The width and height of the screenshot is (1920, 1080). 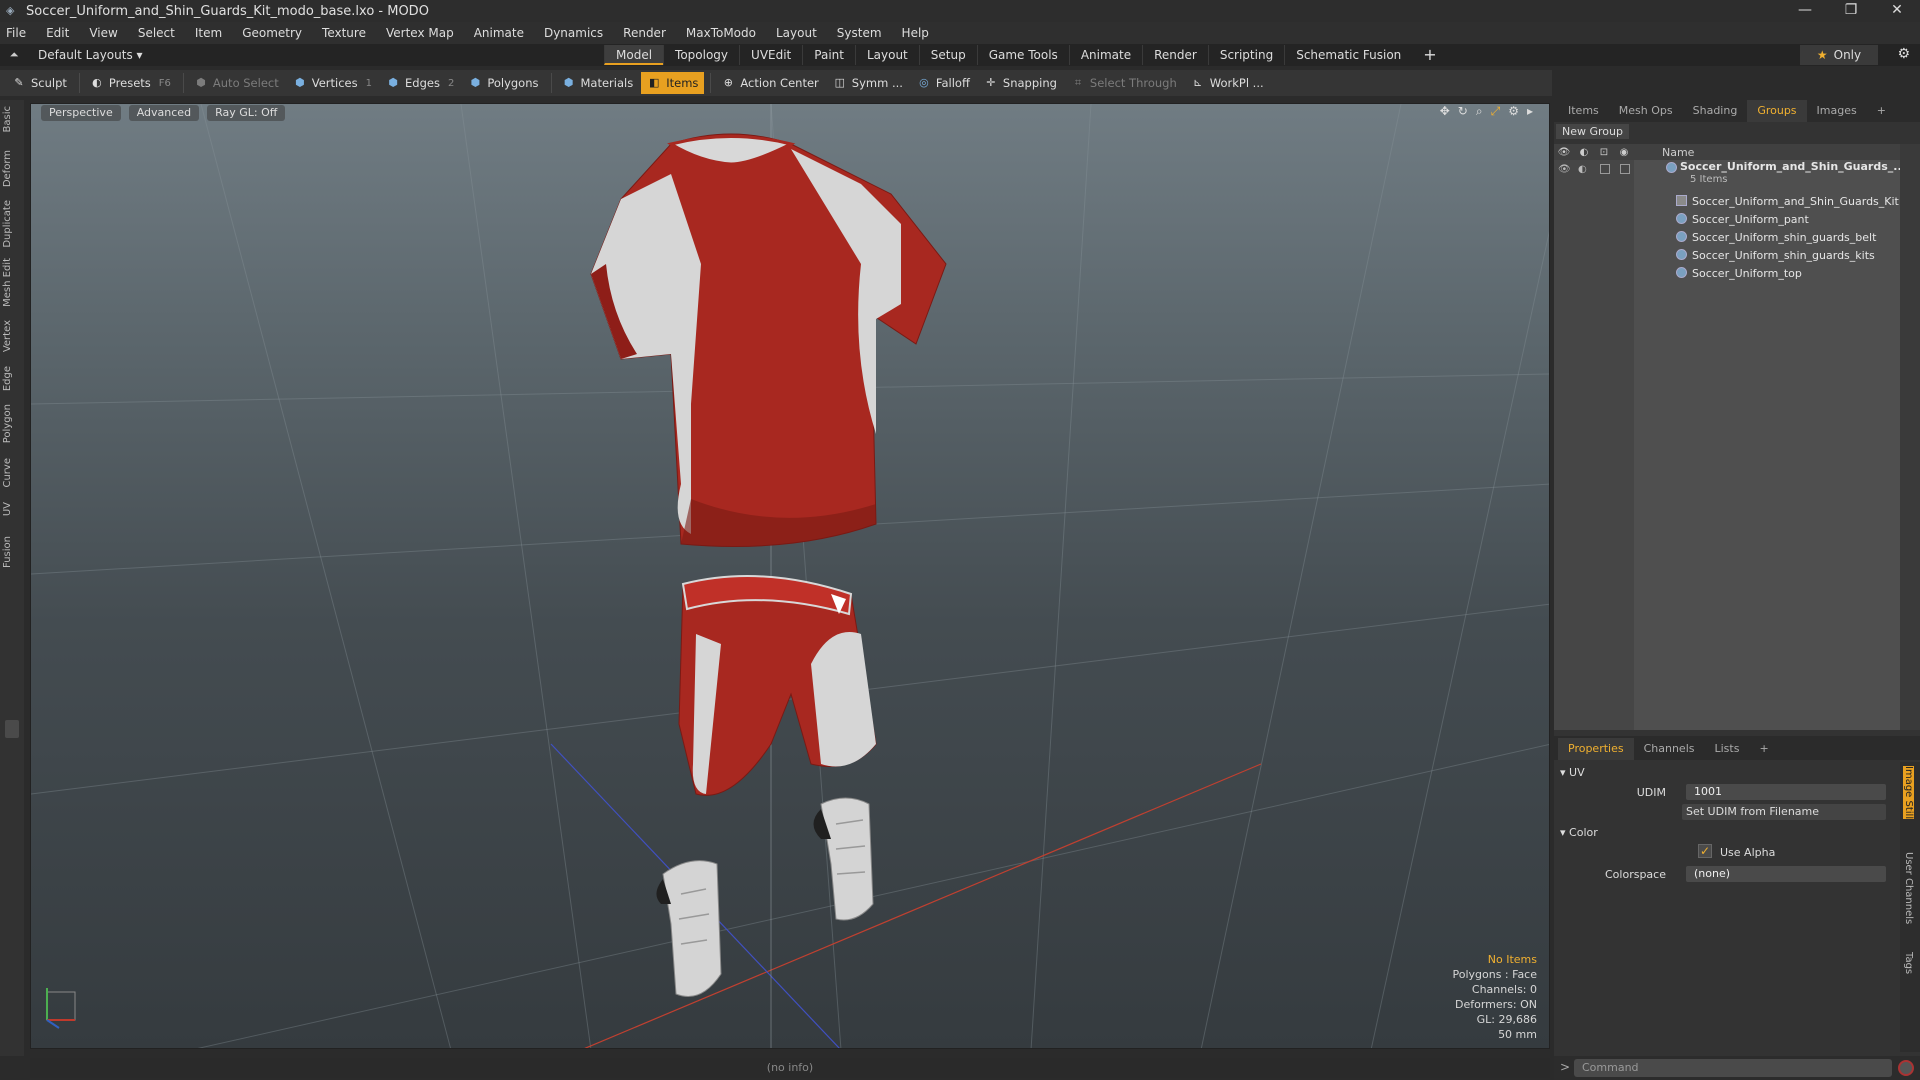 I want to click on render-toggle-icon: ◐, so click(x=1585, y=169).